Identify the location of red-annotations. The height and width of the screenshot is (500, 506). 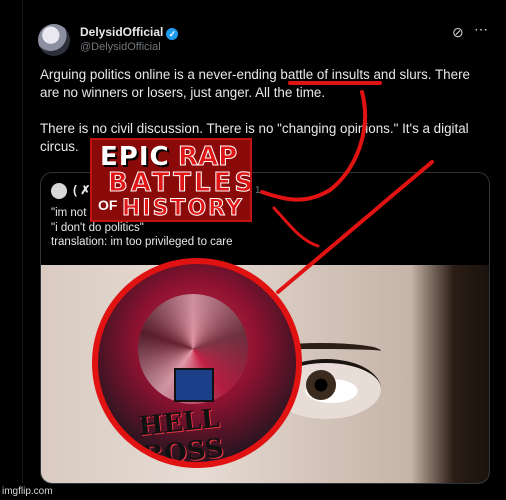
(347, 187).